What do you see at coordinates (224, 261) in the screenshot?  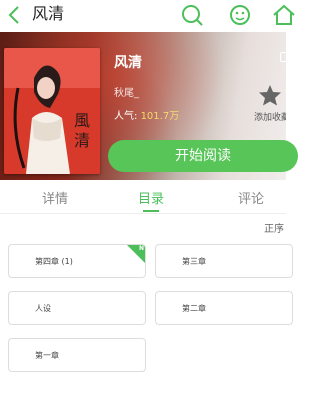 I see `chapter-item: 第三章` at bounding box center [224, 261].